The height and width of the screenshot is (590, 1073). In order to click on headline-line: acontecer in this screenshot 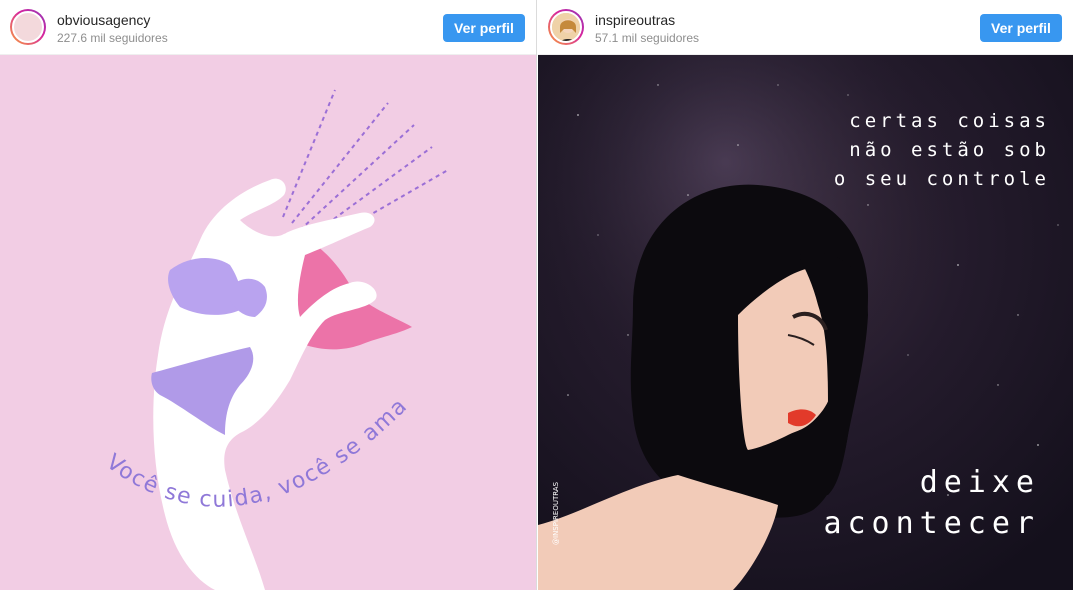, I will do `click(931, 523)`.